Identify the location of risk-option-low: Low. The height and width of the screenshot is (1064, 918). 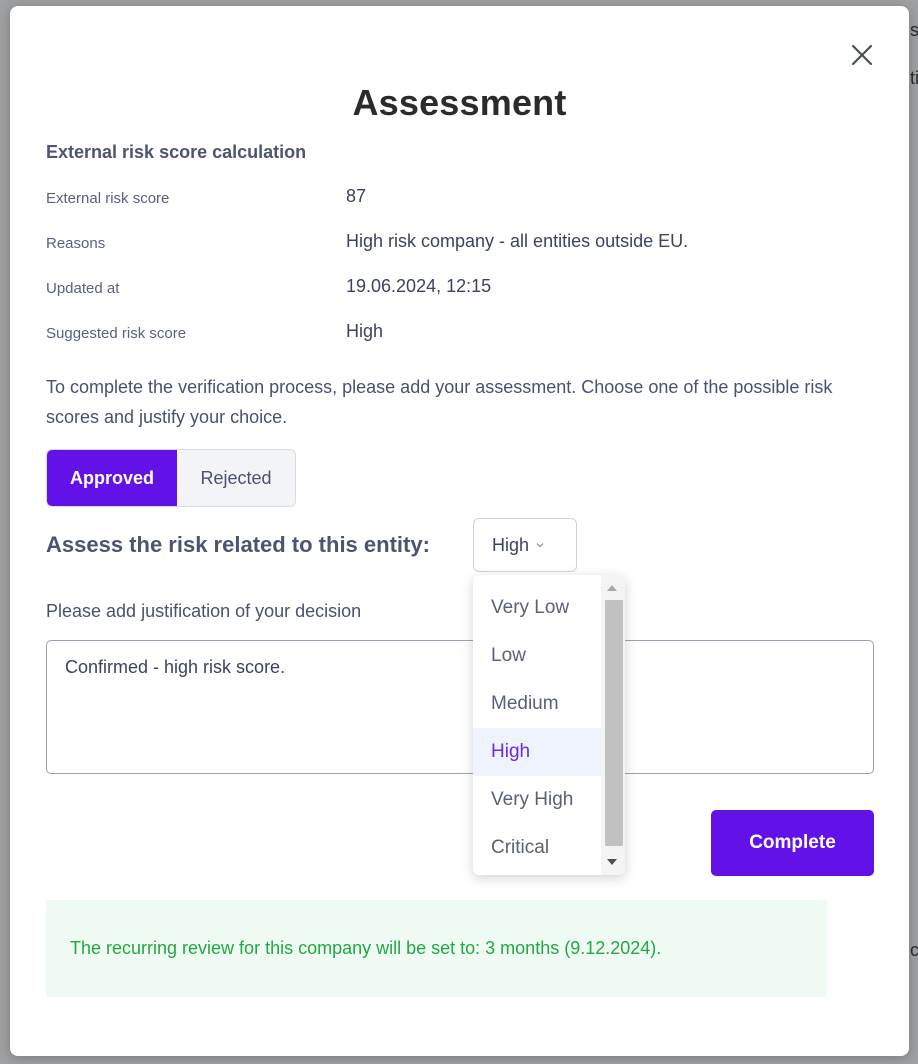
(537, 656).